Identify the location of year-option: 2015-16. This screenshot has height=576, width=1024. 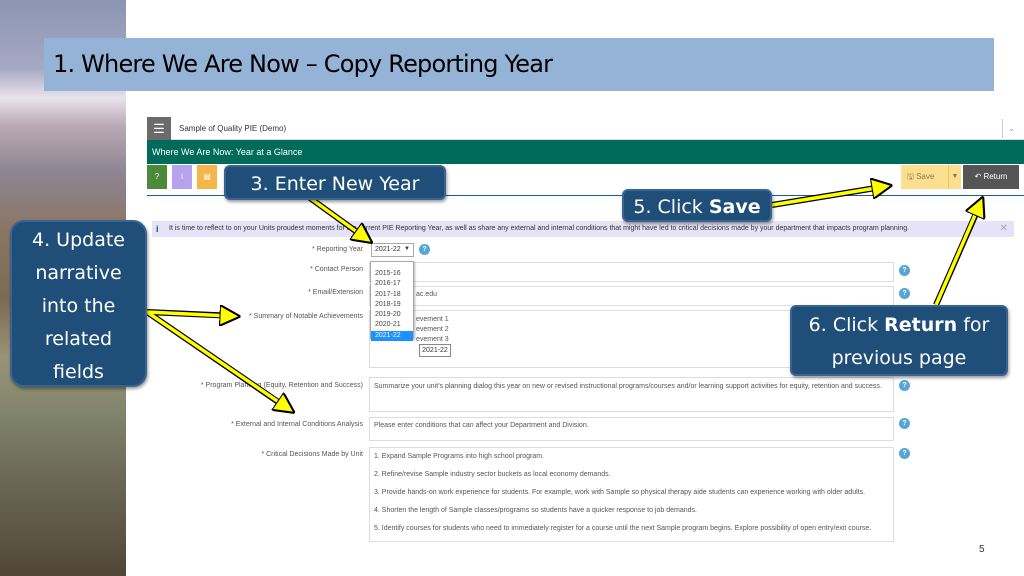
(392, 274).